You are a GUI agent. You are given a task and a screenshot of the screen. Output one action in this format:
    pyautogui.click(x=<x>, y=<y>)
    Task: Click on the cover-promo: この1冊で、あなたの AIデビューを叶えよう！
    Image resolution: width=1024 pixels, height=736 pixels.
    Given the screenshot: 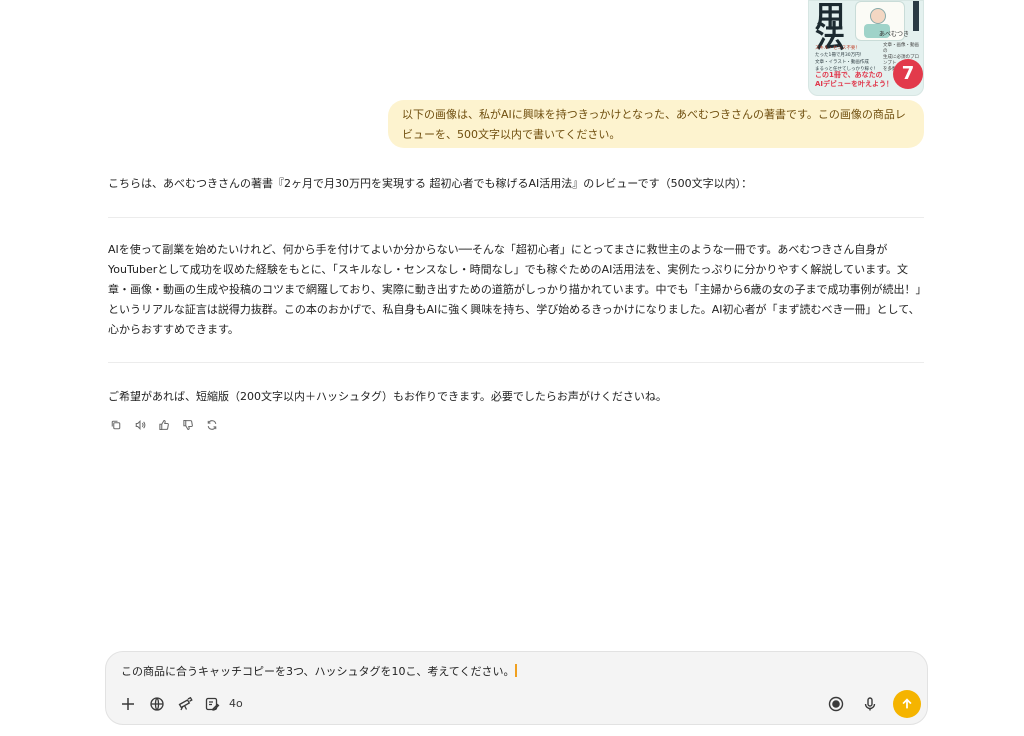 What is the action you would take?
    pyautogui.click(x=857, y=80)
    